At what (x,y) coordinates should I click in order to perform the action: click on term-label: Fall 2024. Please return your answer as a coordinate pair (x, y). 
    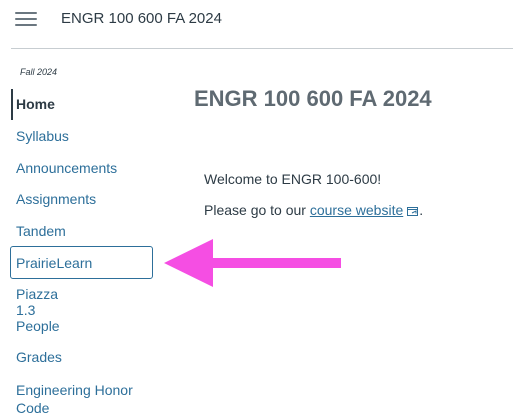
    Looking at the image, I should click on (39, 72).